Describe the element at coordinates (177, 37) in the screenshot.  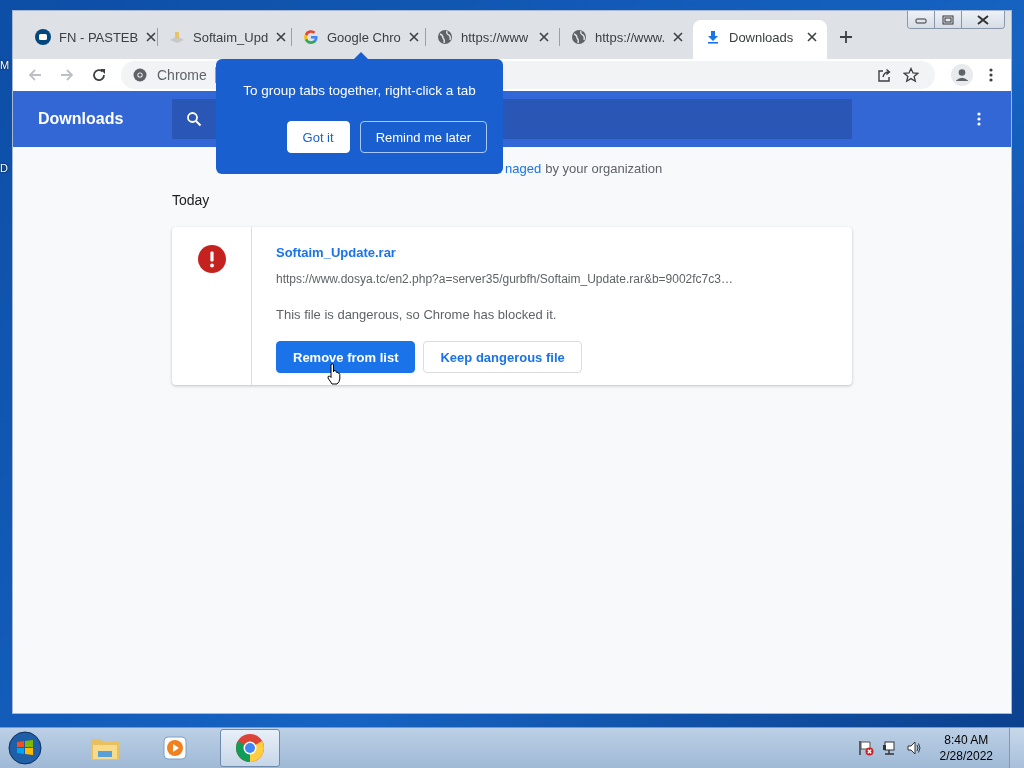
I see `file-icon` at that location.